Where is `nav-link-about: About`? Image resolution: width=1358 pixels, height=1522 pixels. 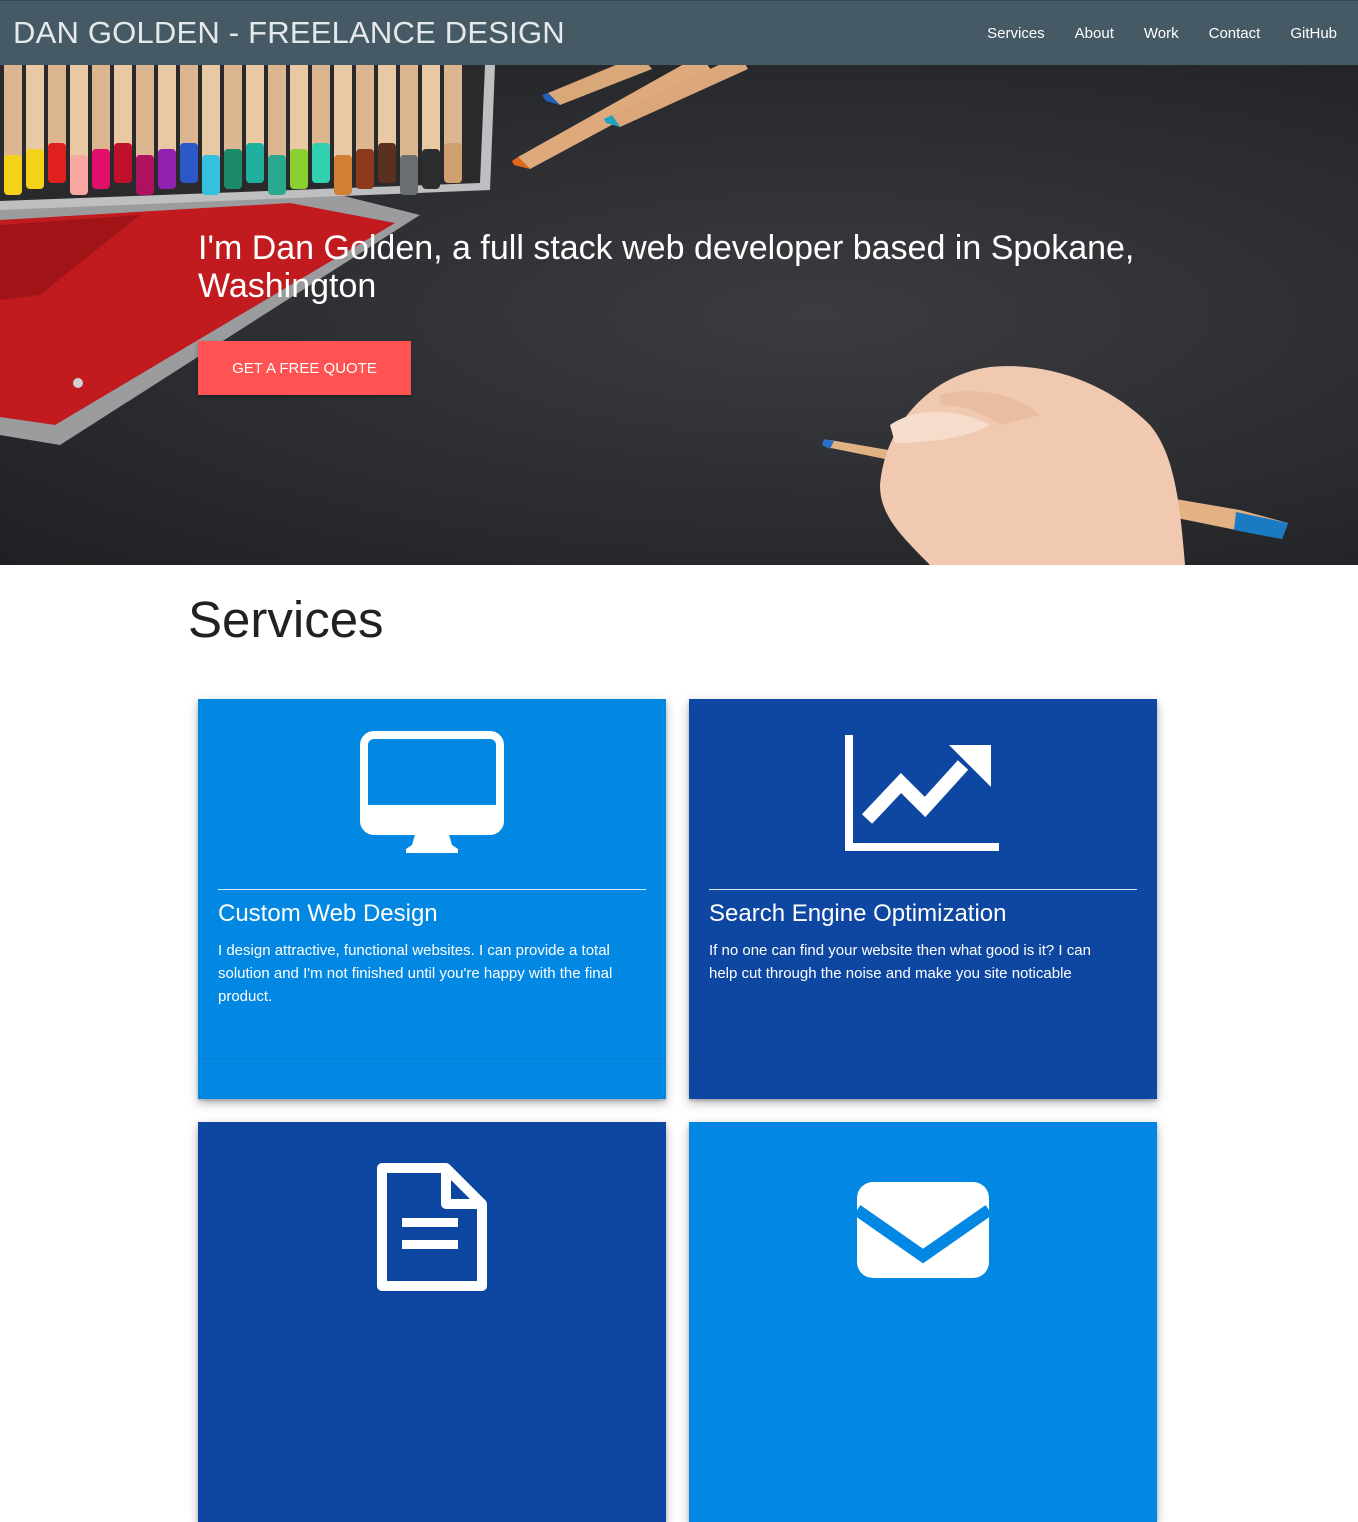 nav-link-about: About is located at coordinates (1094, 33).